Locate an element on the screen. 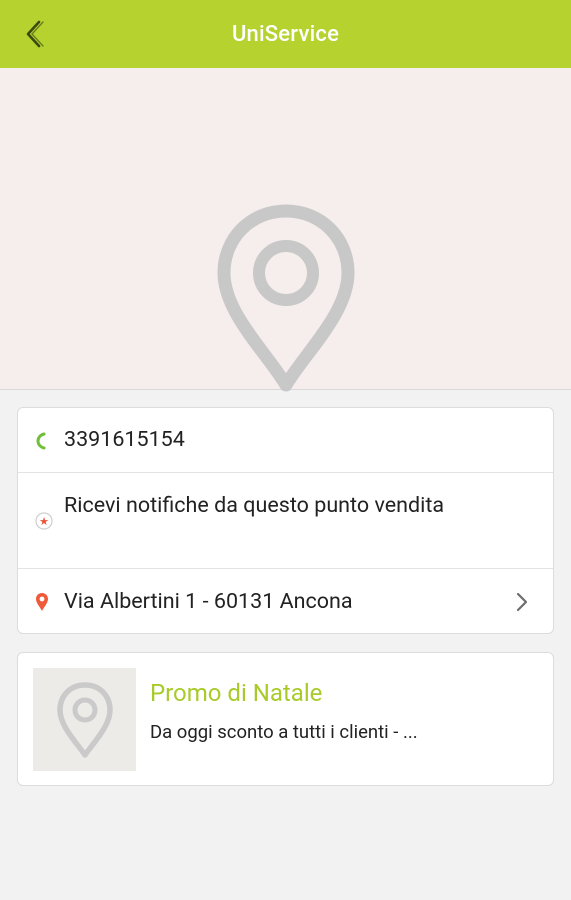  phone-row: 3391615154 is located at coordinates (285, 440).